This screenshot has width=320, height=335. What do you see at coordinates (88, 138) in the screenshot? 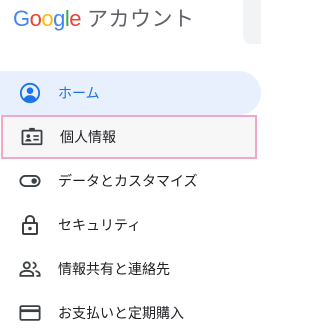
I see `nav-item-label: 個人情報` at bounding box center [88, 138].